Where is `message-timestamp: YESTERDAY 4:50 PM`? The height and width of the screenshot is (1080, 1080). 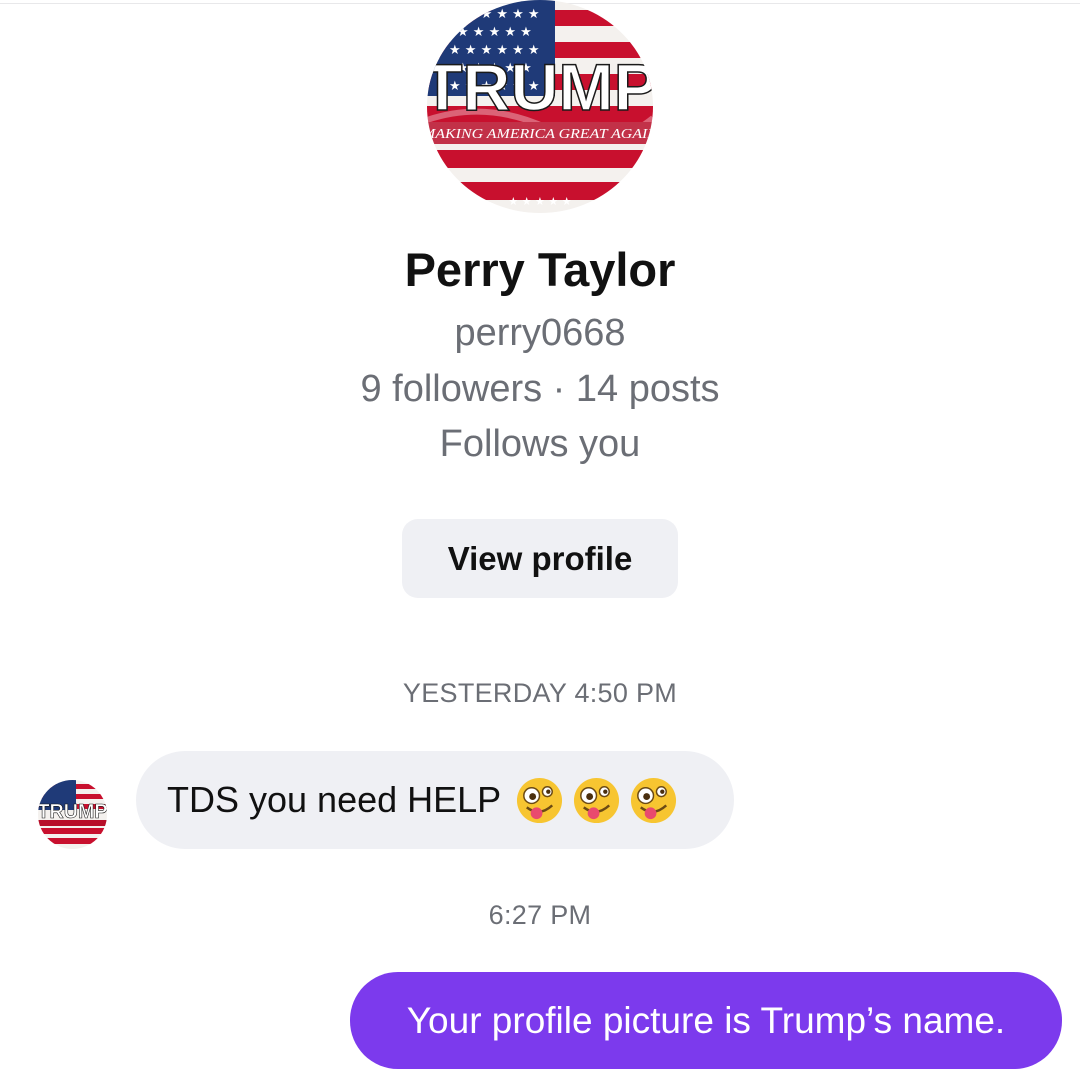 message-timestamp: YESTERDAY 4:50 PM is located at coordinates (540, 693).